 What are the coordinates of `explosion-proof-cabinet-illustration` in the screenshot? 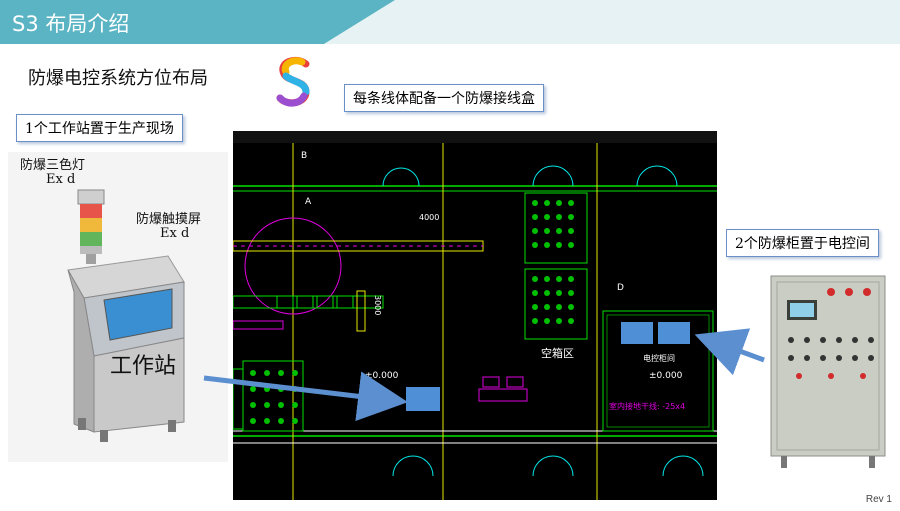 It's located at (828, 370).